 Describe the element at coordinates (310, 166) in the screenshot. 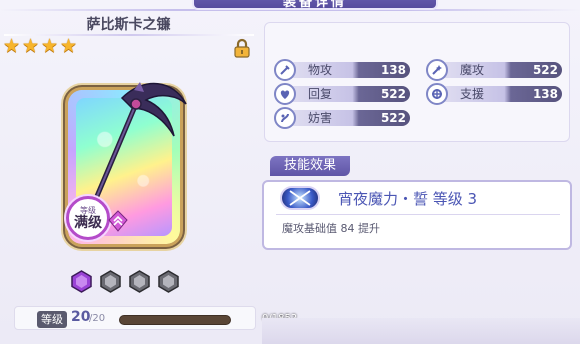

I see `skill-section-title: 技能效果` at that location.